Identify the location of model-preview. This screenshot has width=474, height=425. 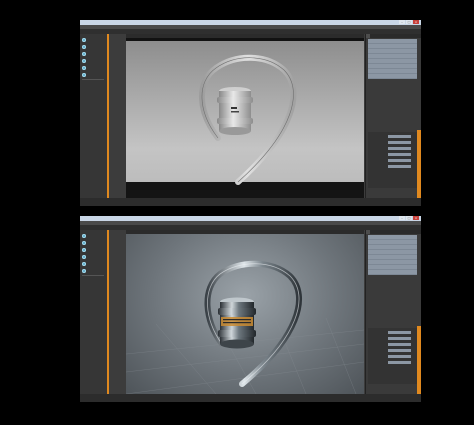
(248, 119).